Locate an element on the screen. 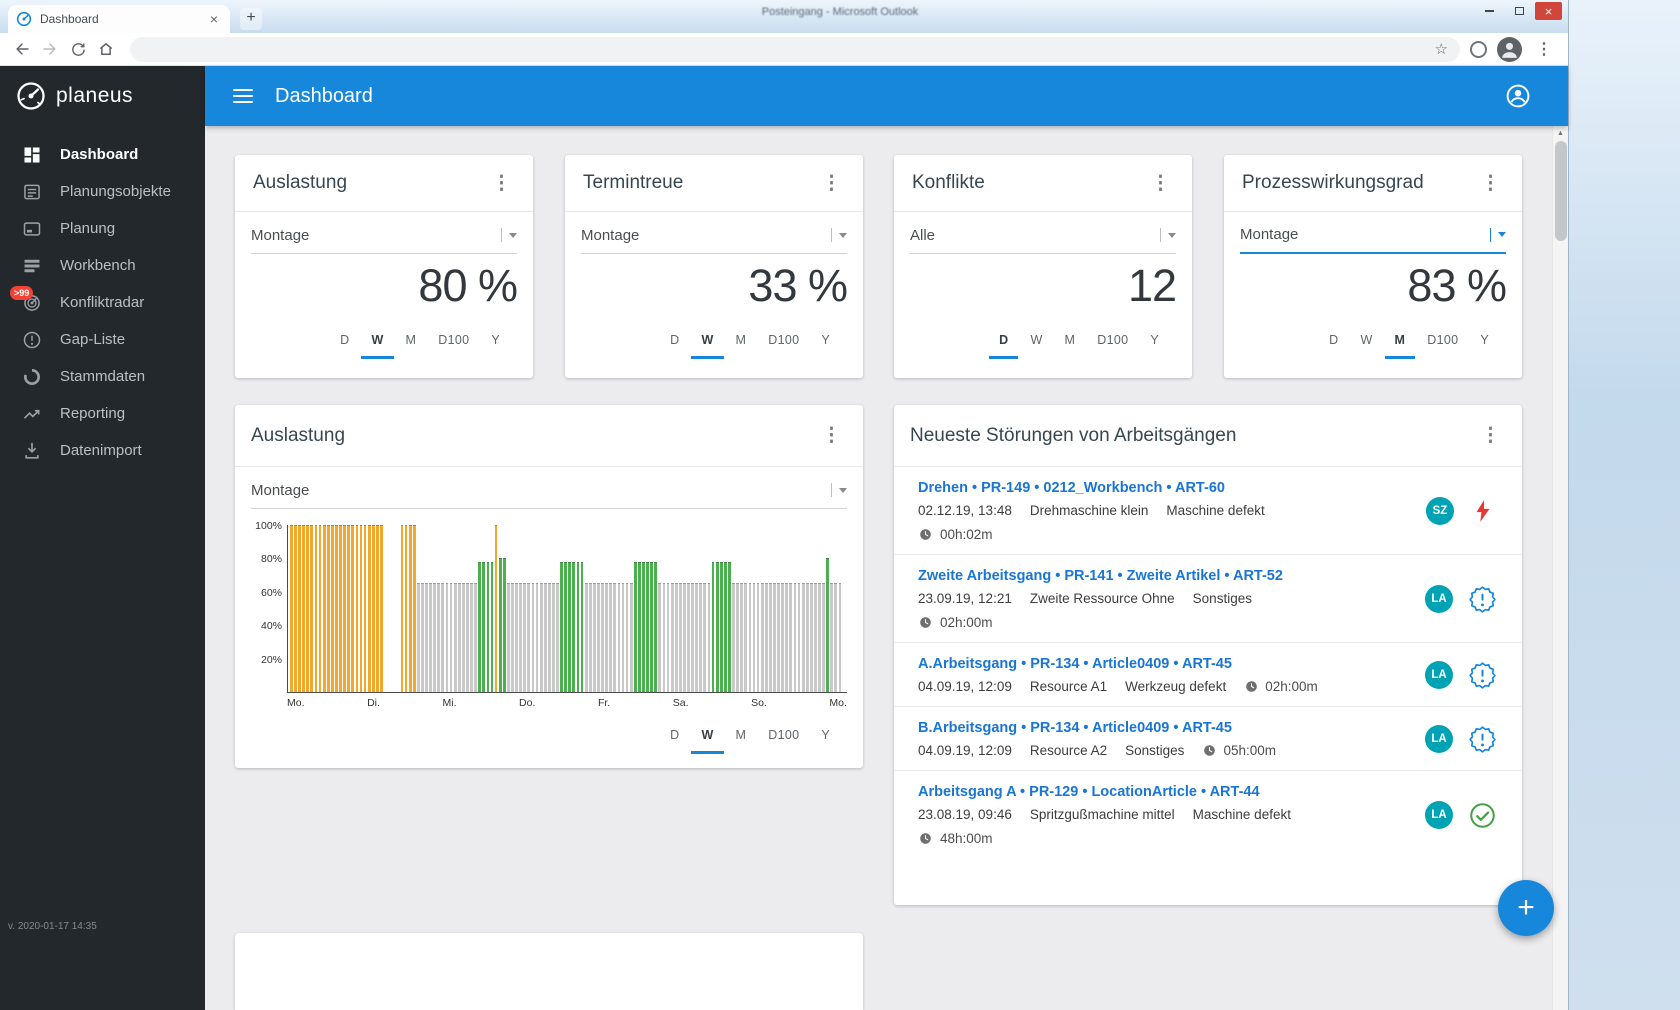 The width and height of the screenshot is (1680, 1010). home-icon is located at coordinates (106, 49).